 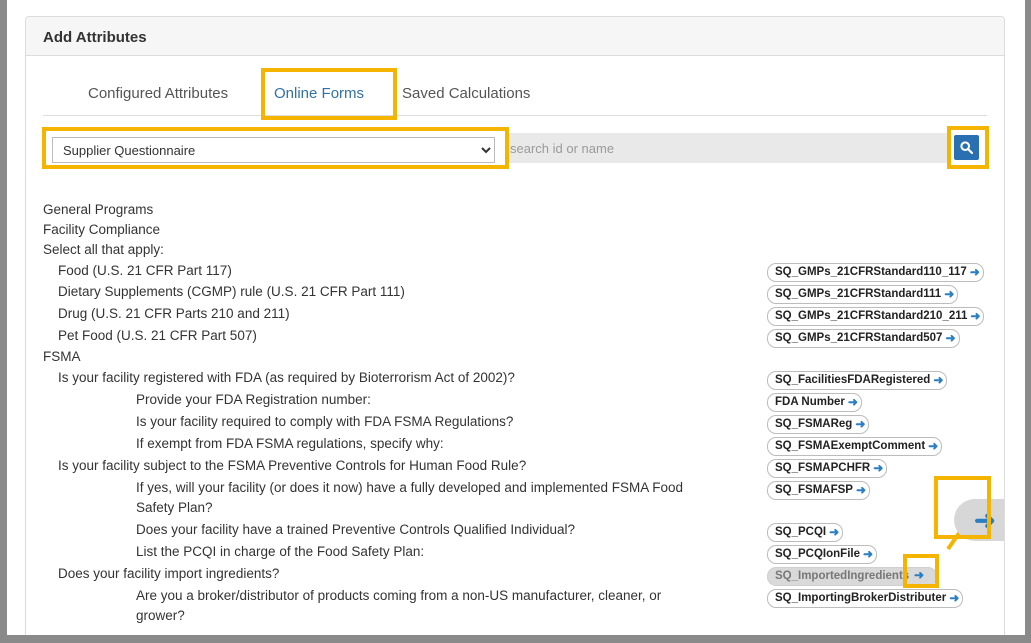 I want to click on attribute-pill: SQ_FSMAExemptComment ➜, so click(x=855, y=446).